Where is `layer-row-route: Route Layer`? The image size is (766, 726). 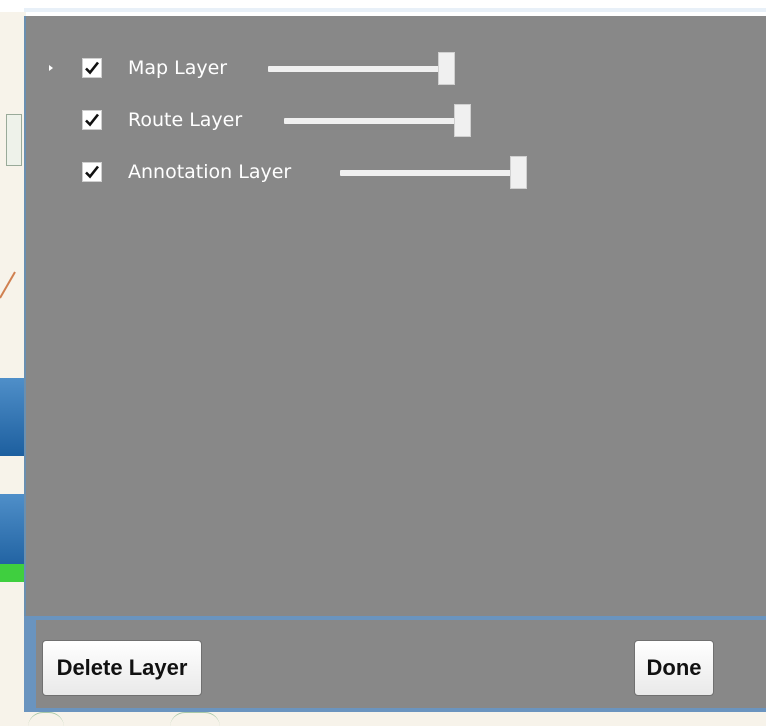
layer-row-route: Route Layer is located at coordinates (396, 120).